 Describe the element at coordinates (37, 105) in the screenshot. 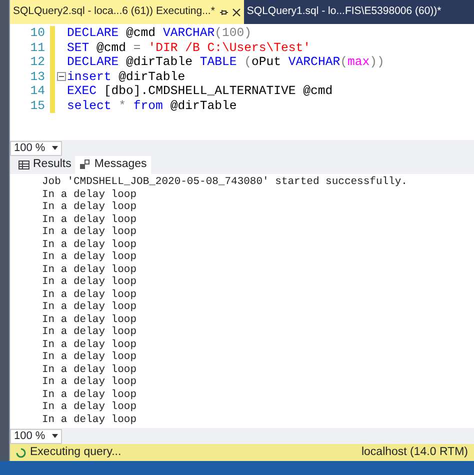

I see `line-number: 15` at that location.